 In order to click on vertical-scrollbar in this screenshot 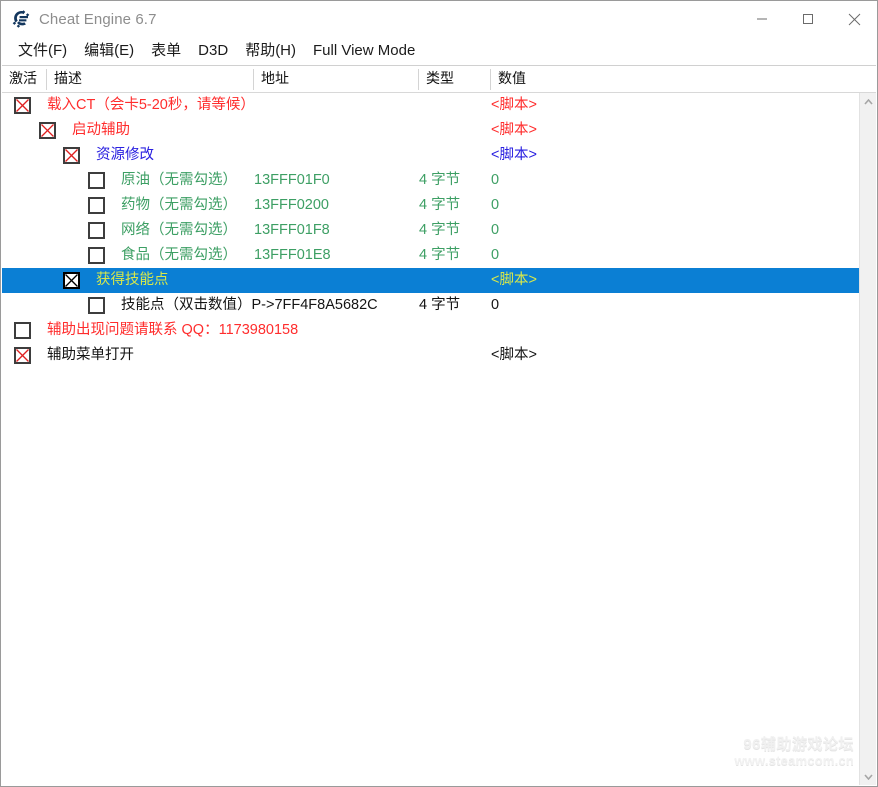, I will do `click(867, 439)`.